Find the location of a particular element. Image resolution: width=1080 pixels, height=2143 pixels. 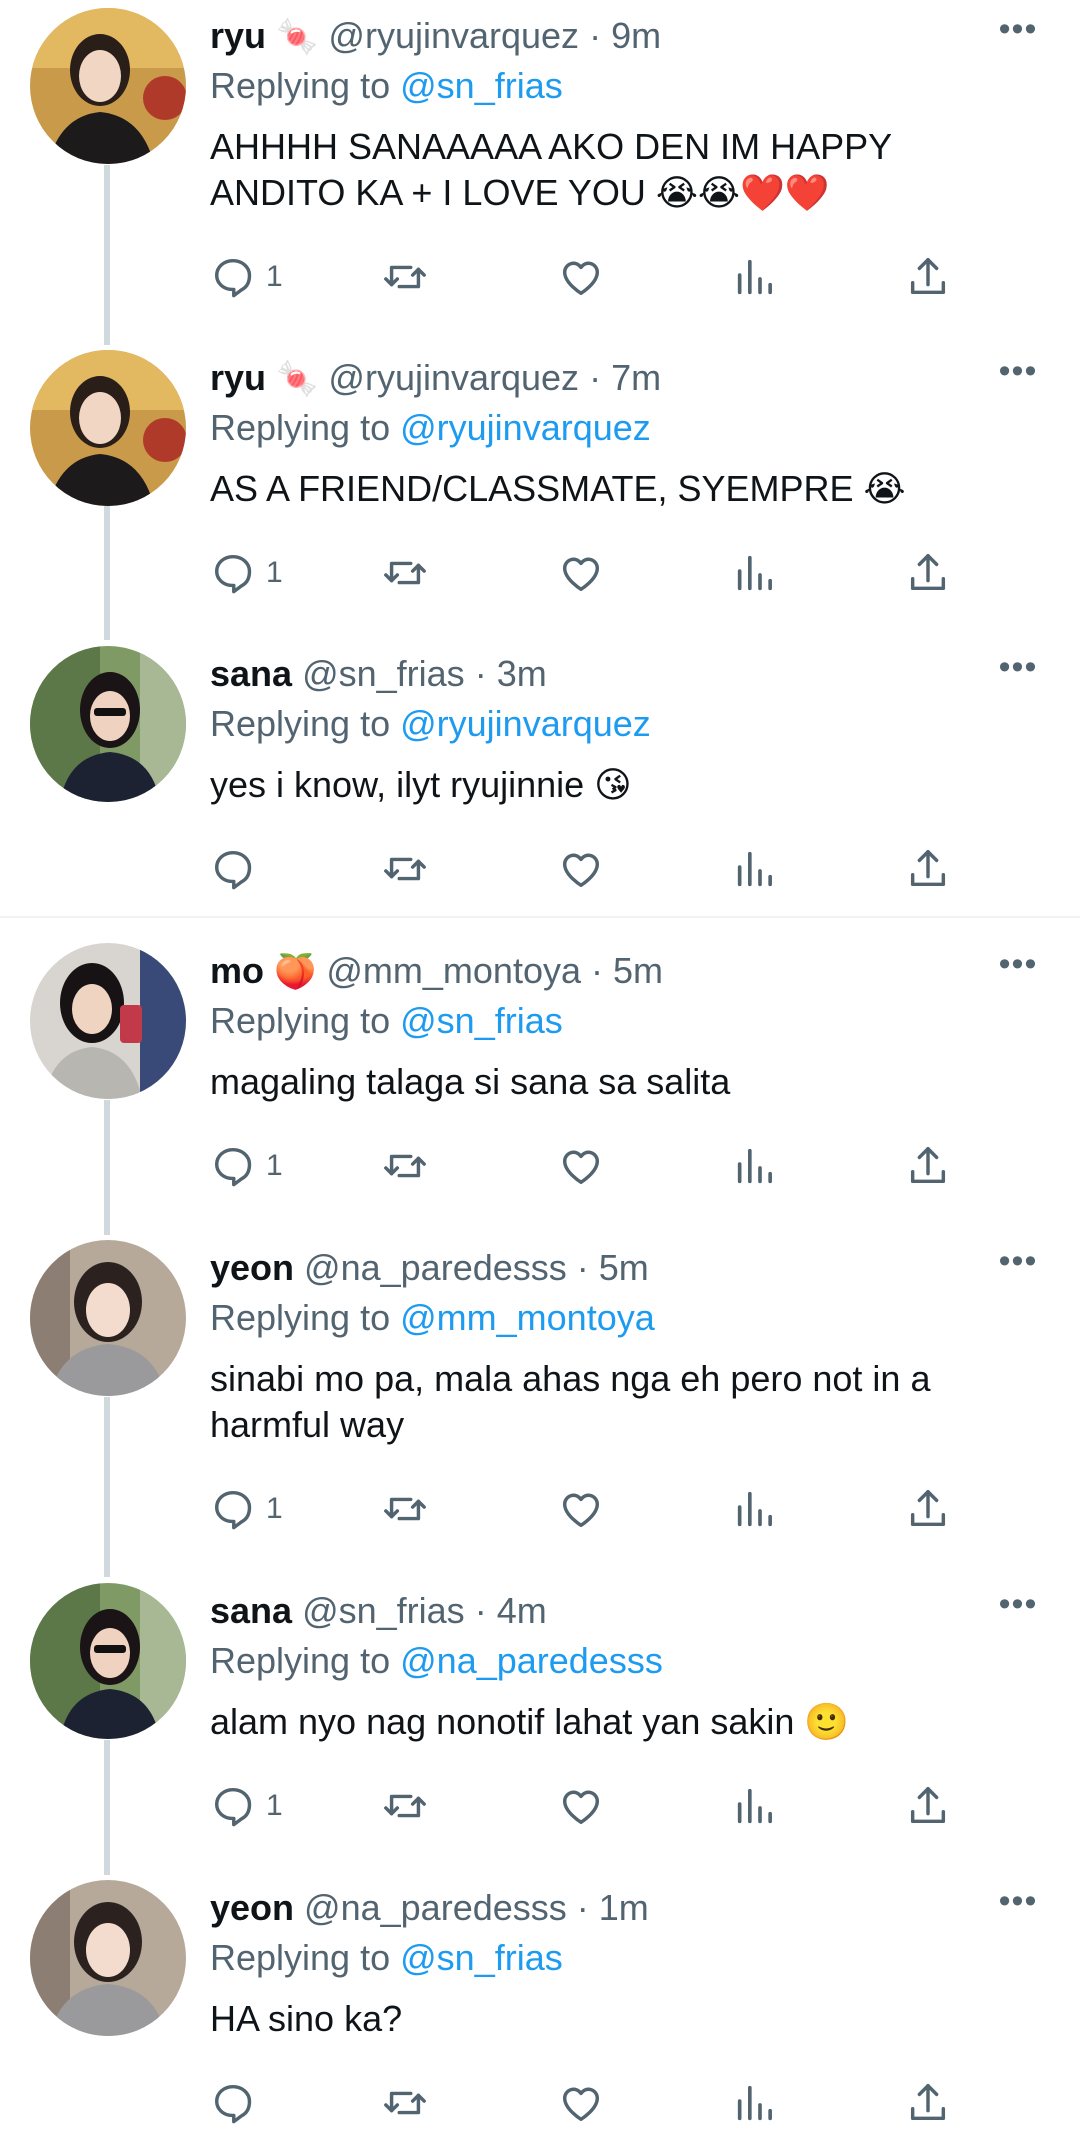

tweet-header: mo 🍑 @mm_montoya · 5m is located at coordinates (436, 971).